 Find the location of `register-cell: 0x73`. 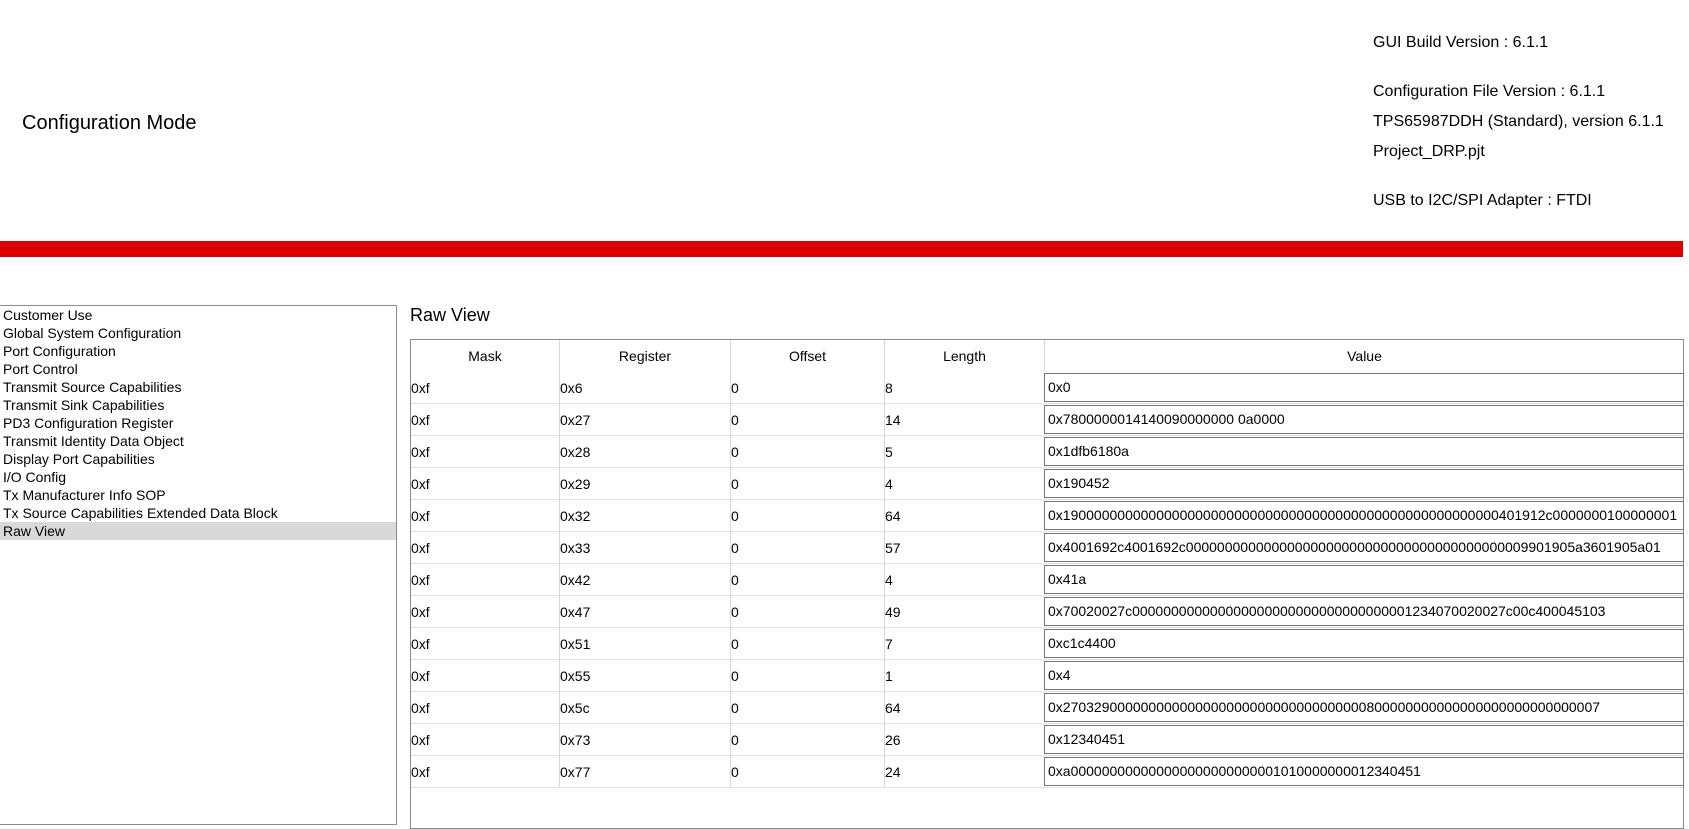

register-cell: 0x73 is located at coordinates (644, 740).